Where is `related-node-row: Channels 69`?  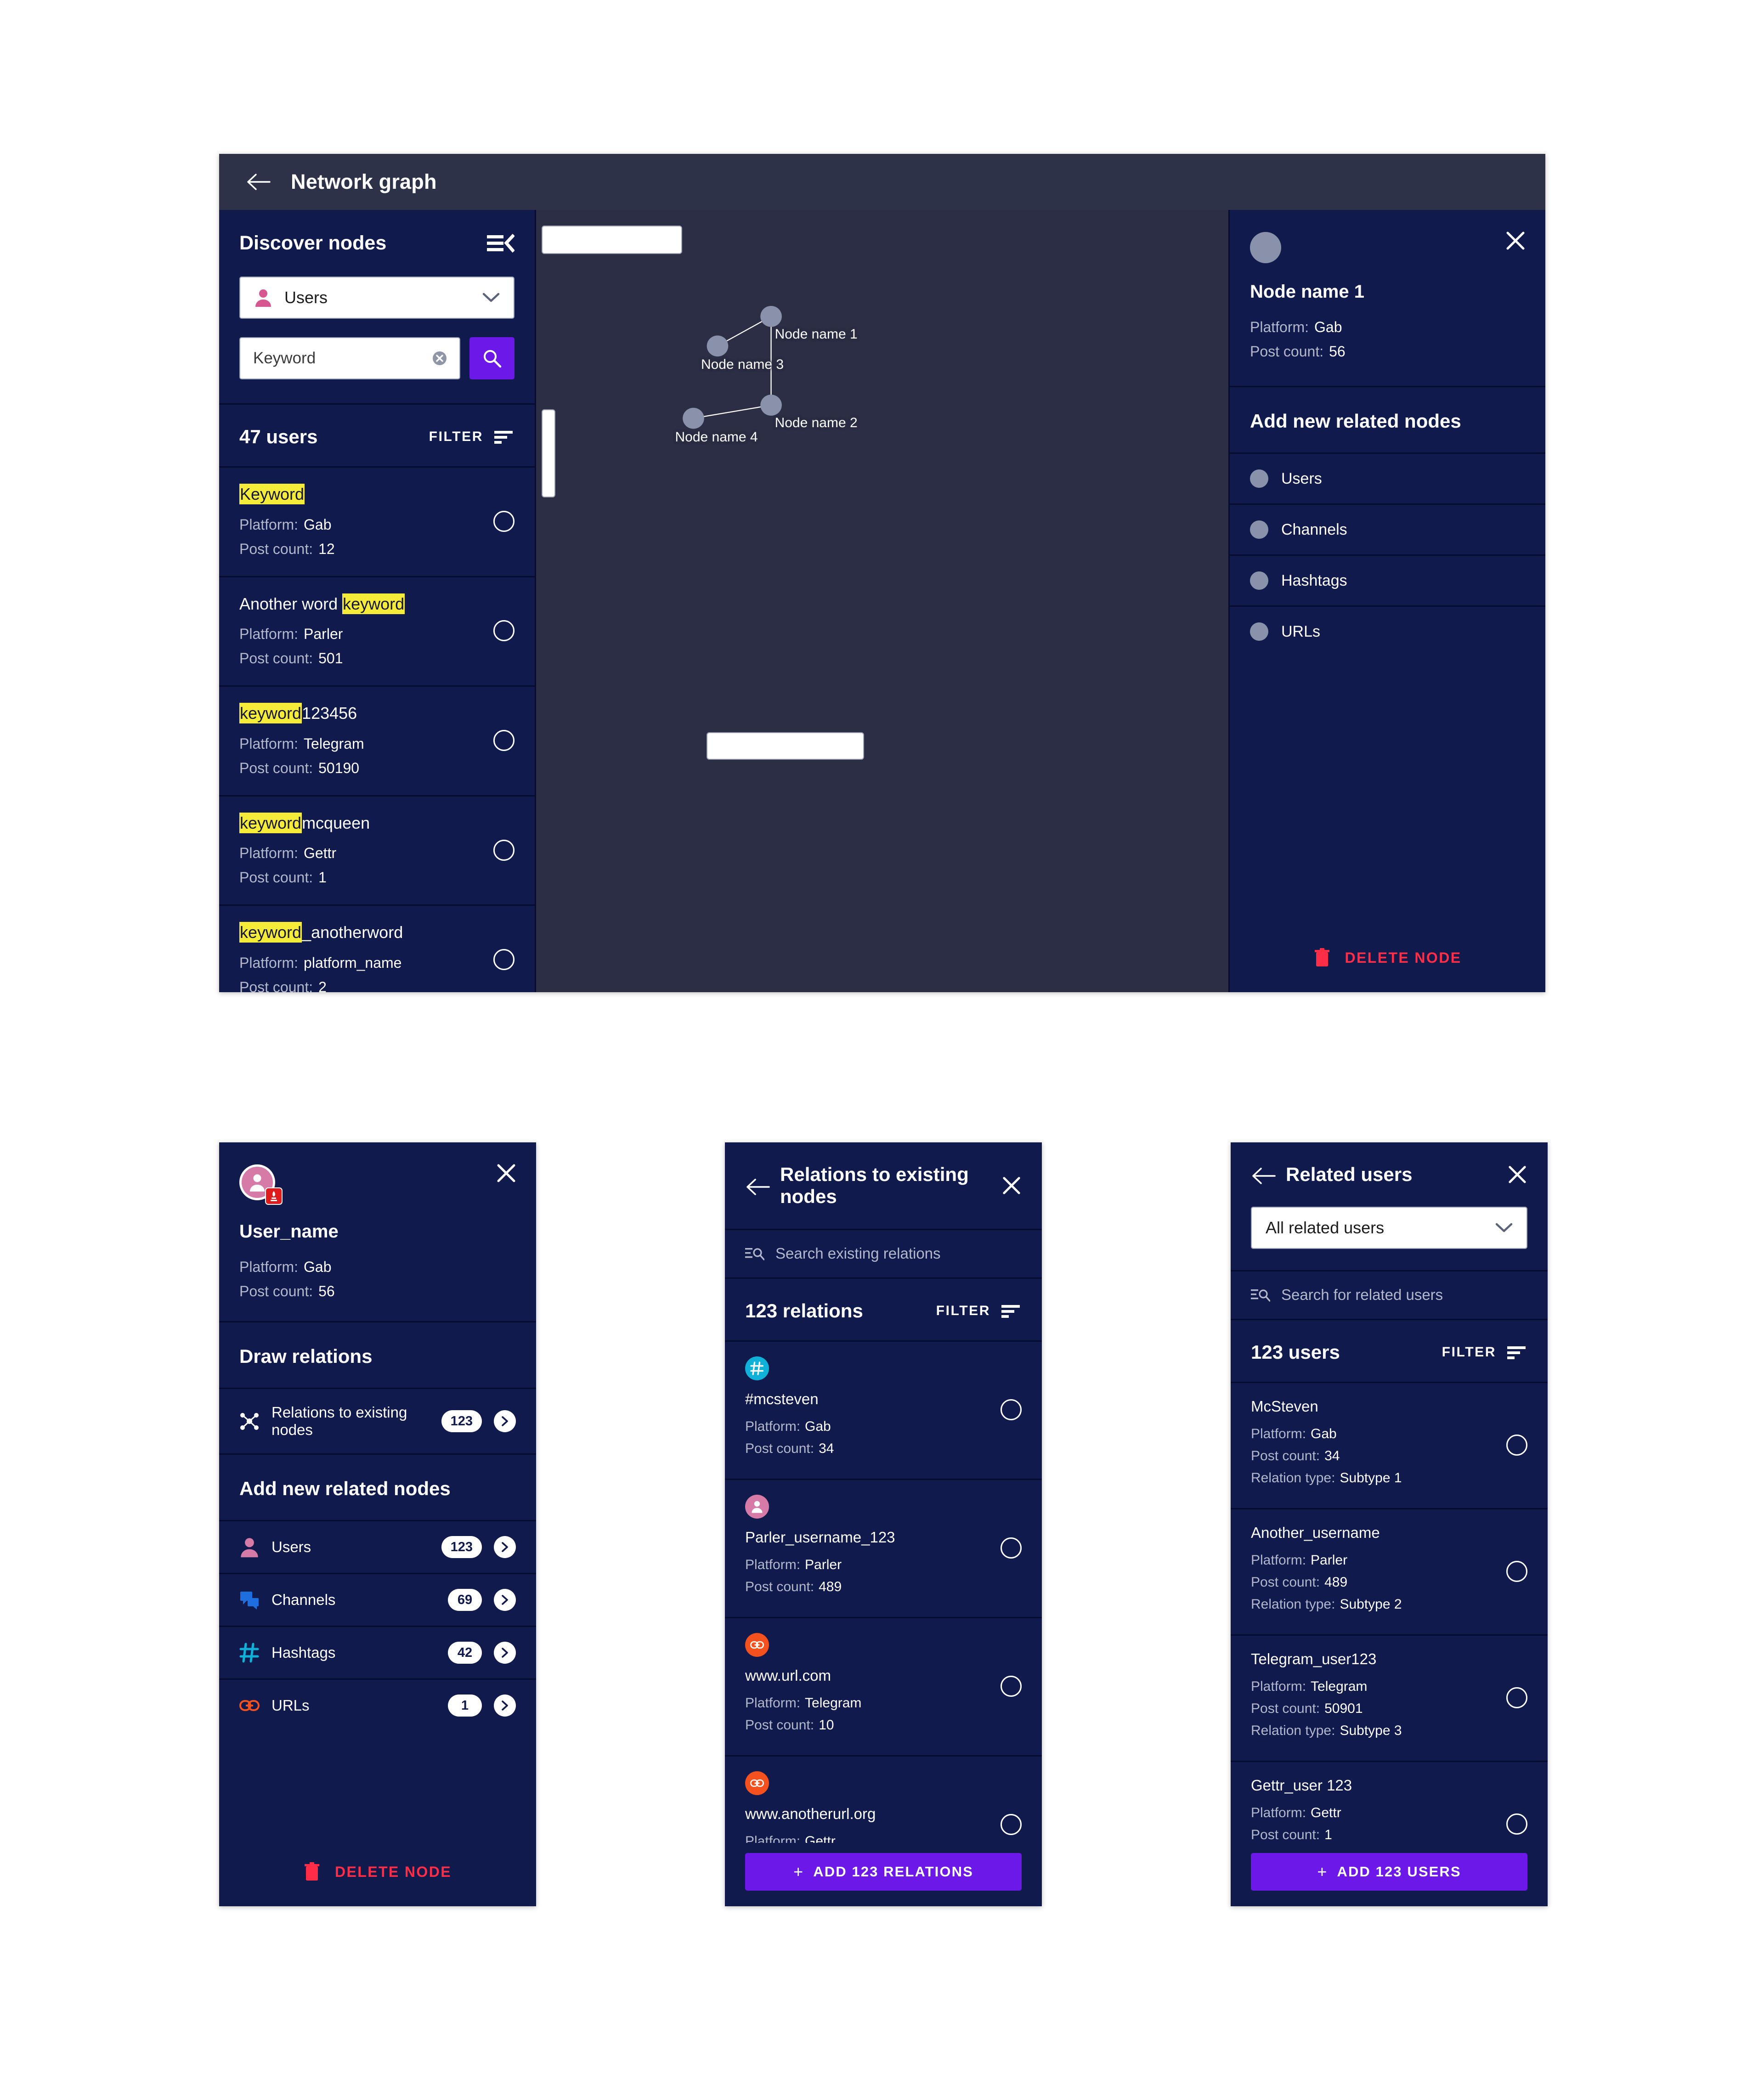 related-node-row: Channels 69 is located at coordinates (377, 1599).